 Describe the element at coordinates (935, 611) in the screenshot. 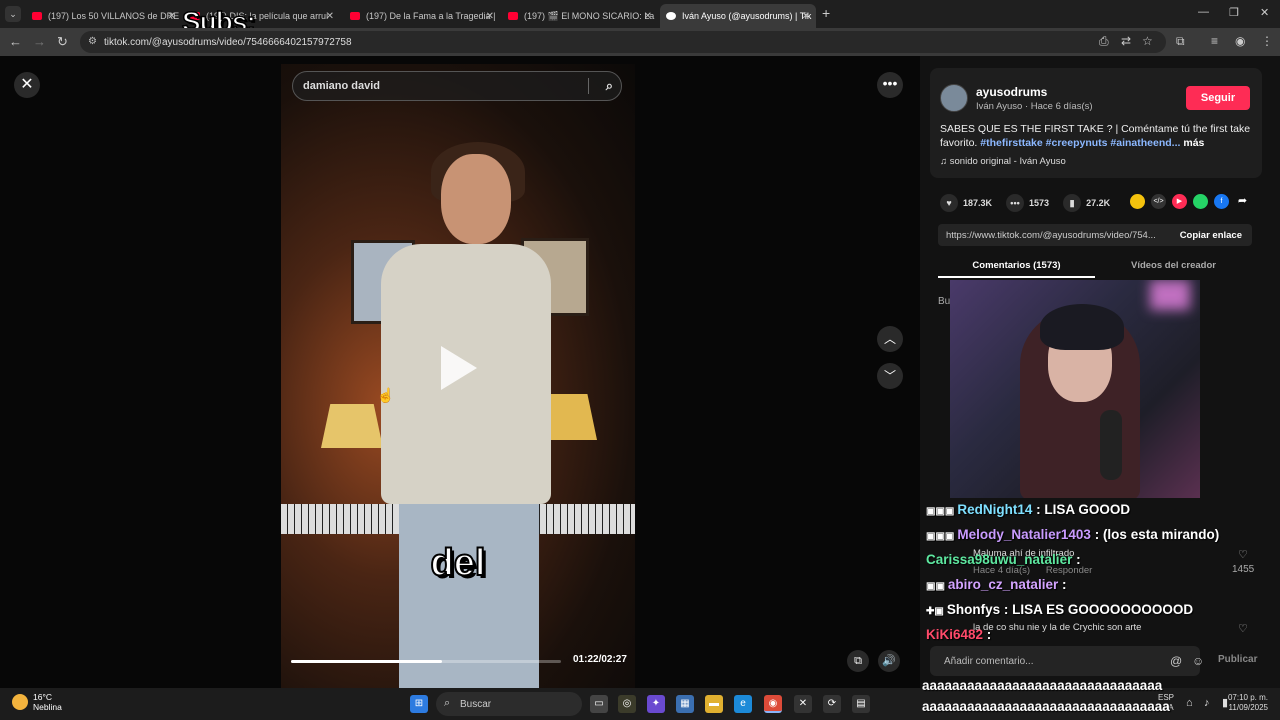

I see `badge-icons: ✚▣` at that location.